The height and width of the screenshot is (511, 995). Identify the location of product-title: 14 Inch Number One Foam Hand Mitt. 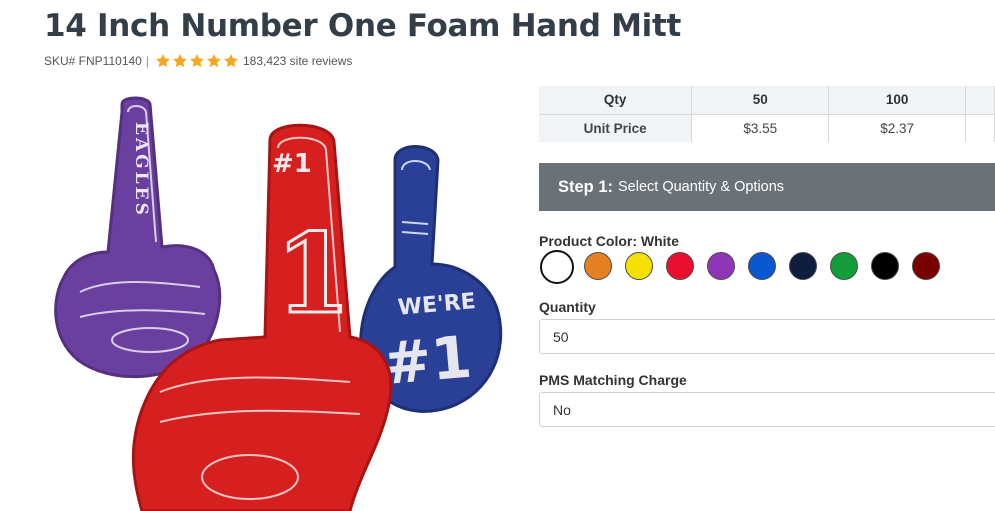
(362, 26).